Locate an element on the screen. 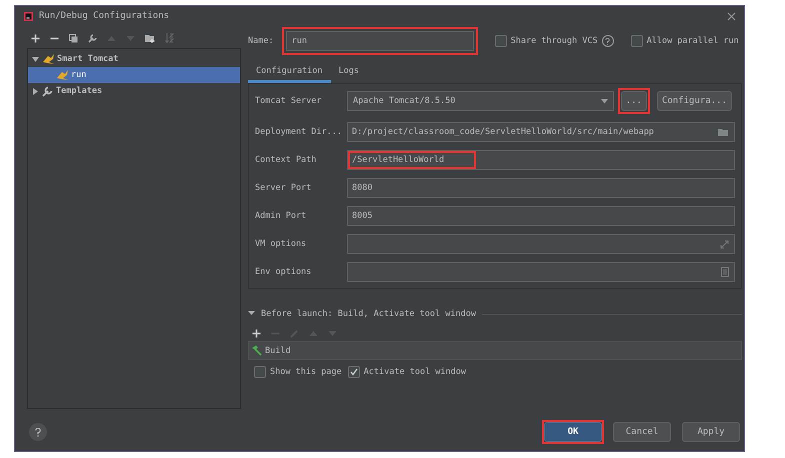  task-row: Build is located at coordinates (495, 350).